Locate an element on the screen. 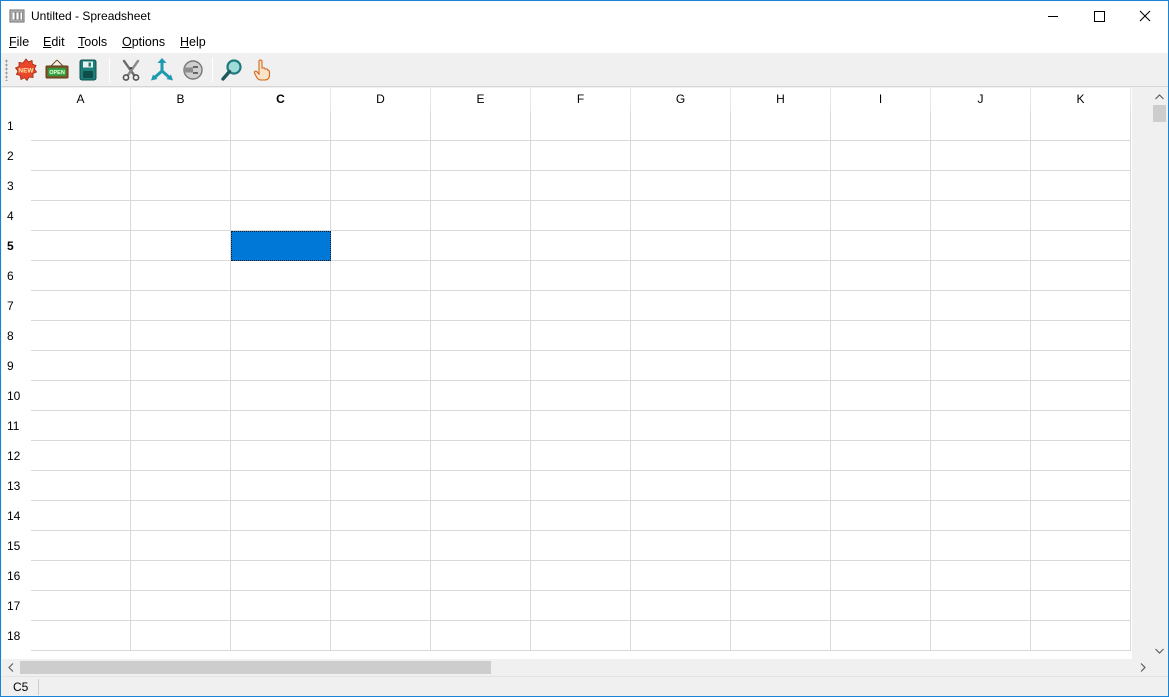 This screenshot has width=1169, height=697. cell-a6 is located at coordinates (81, 276).